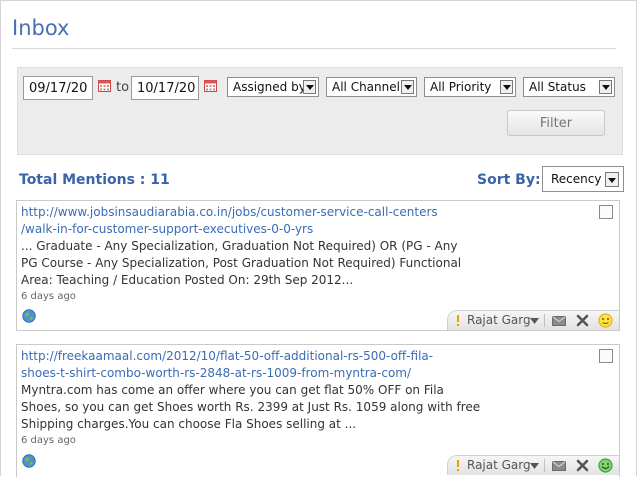  I want to click on assigned-by-value: Assigned by, so click(269, 87).